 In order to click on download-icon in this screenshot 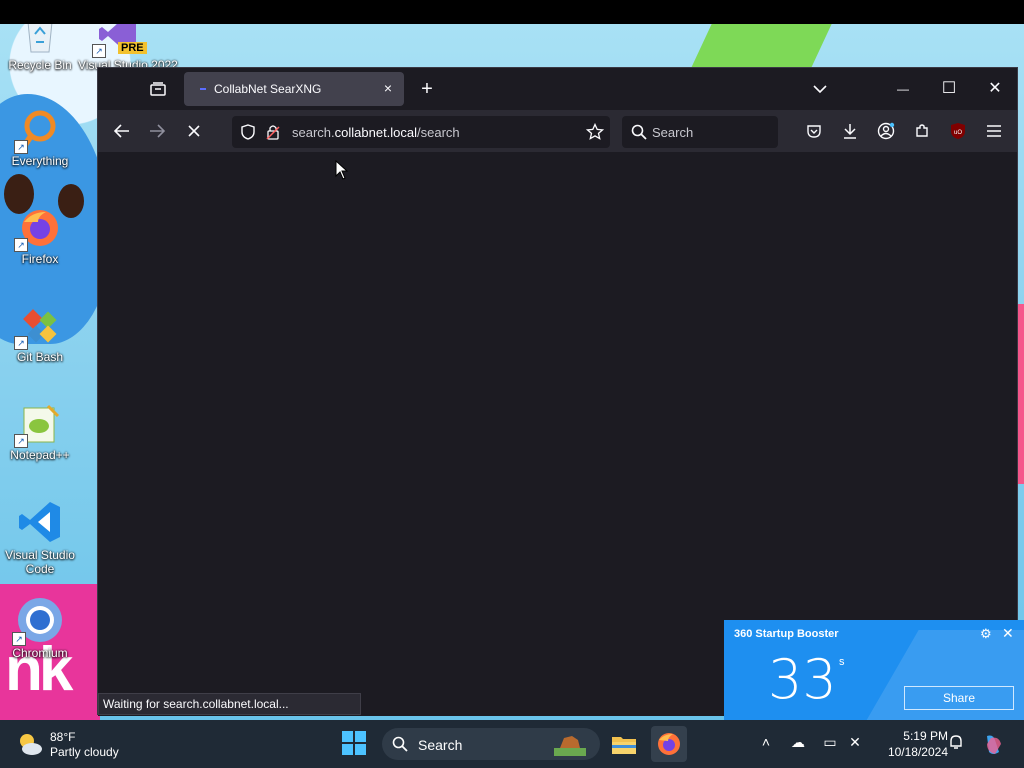, I will do `click(850, 131)`.